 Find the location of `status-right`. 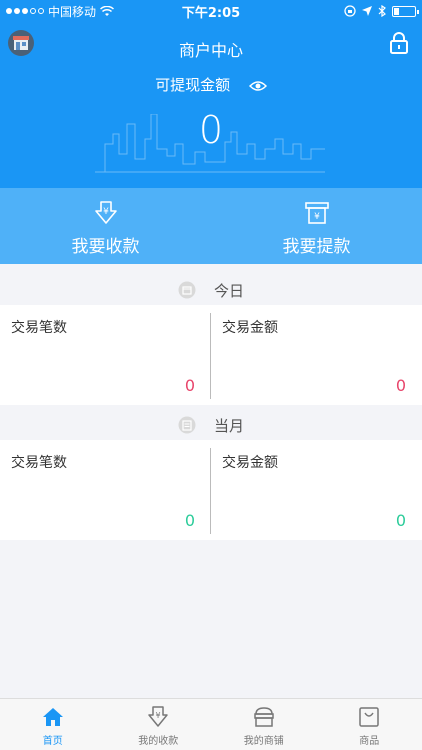

status-right is located at coordinates (381, 11).